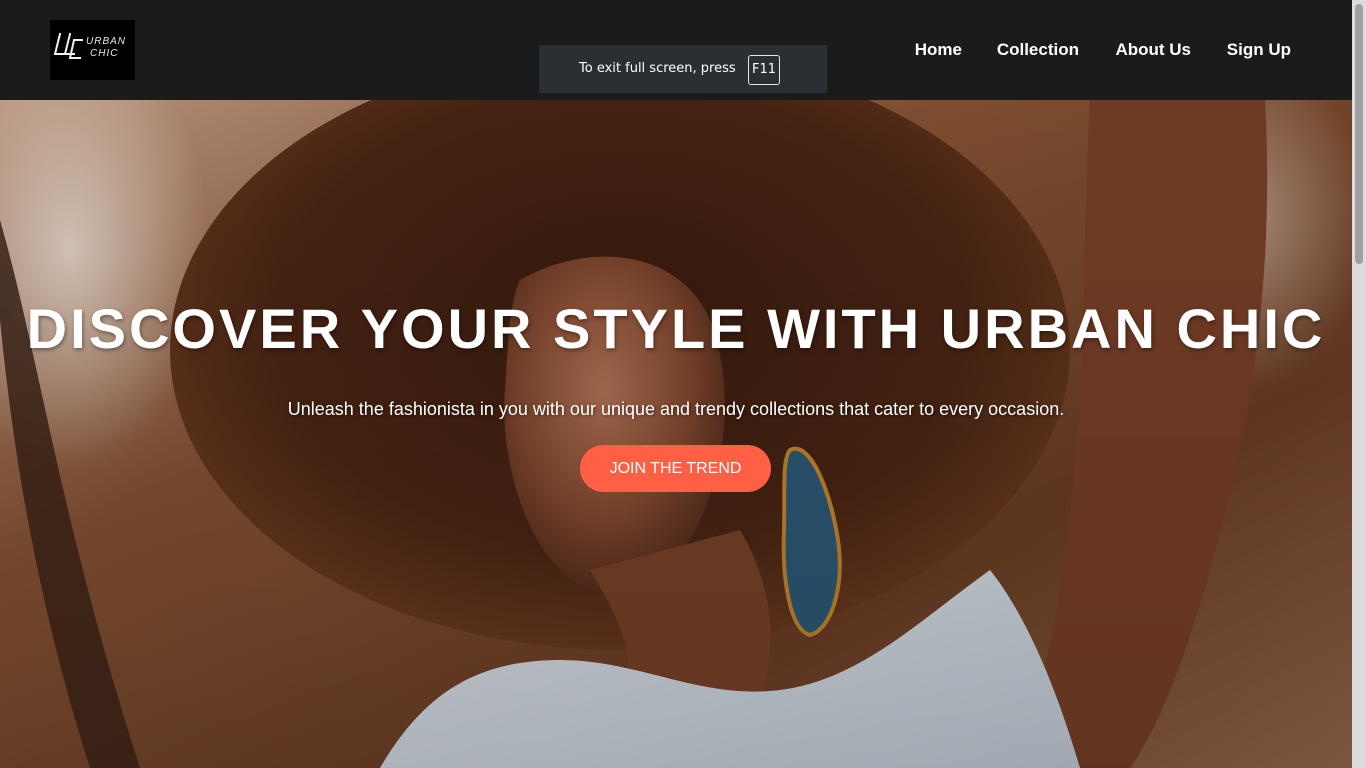 The image size is (1366, 768). I want to click on fullscreen-notice-text: To exit full screen, press, so click(657, 68).